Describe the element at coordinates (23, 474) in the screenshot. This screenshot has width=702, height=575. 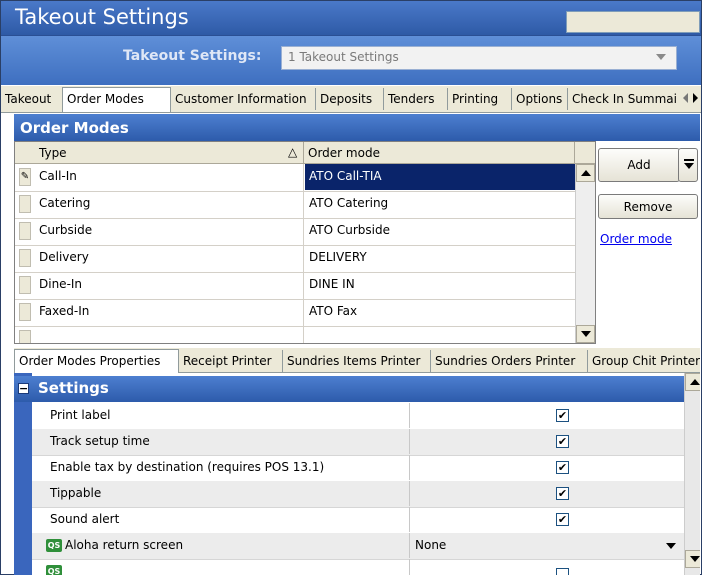
I see `property-gutter` at that location.